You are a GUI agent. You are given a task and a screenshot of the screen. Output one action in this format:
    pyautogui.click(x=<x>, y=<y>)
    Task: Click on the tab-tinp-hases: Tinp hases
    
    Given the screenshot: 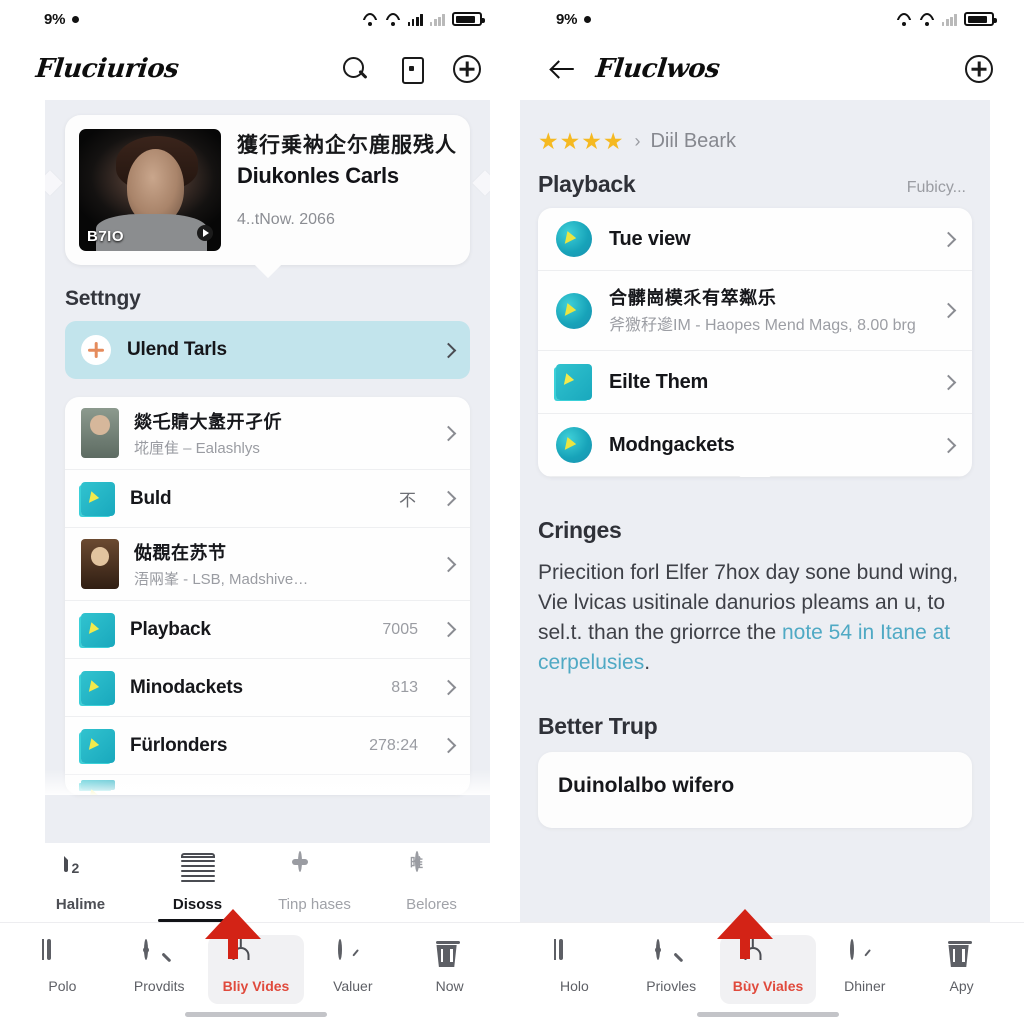 What is the action you would take?
    pyautogui.click(x=314, y=886)
    